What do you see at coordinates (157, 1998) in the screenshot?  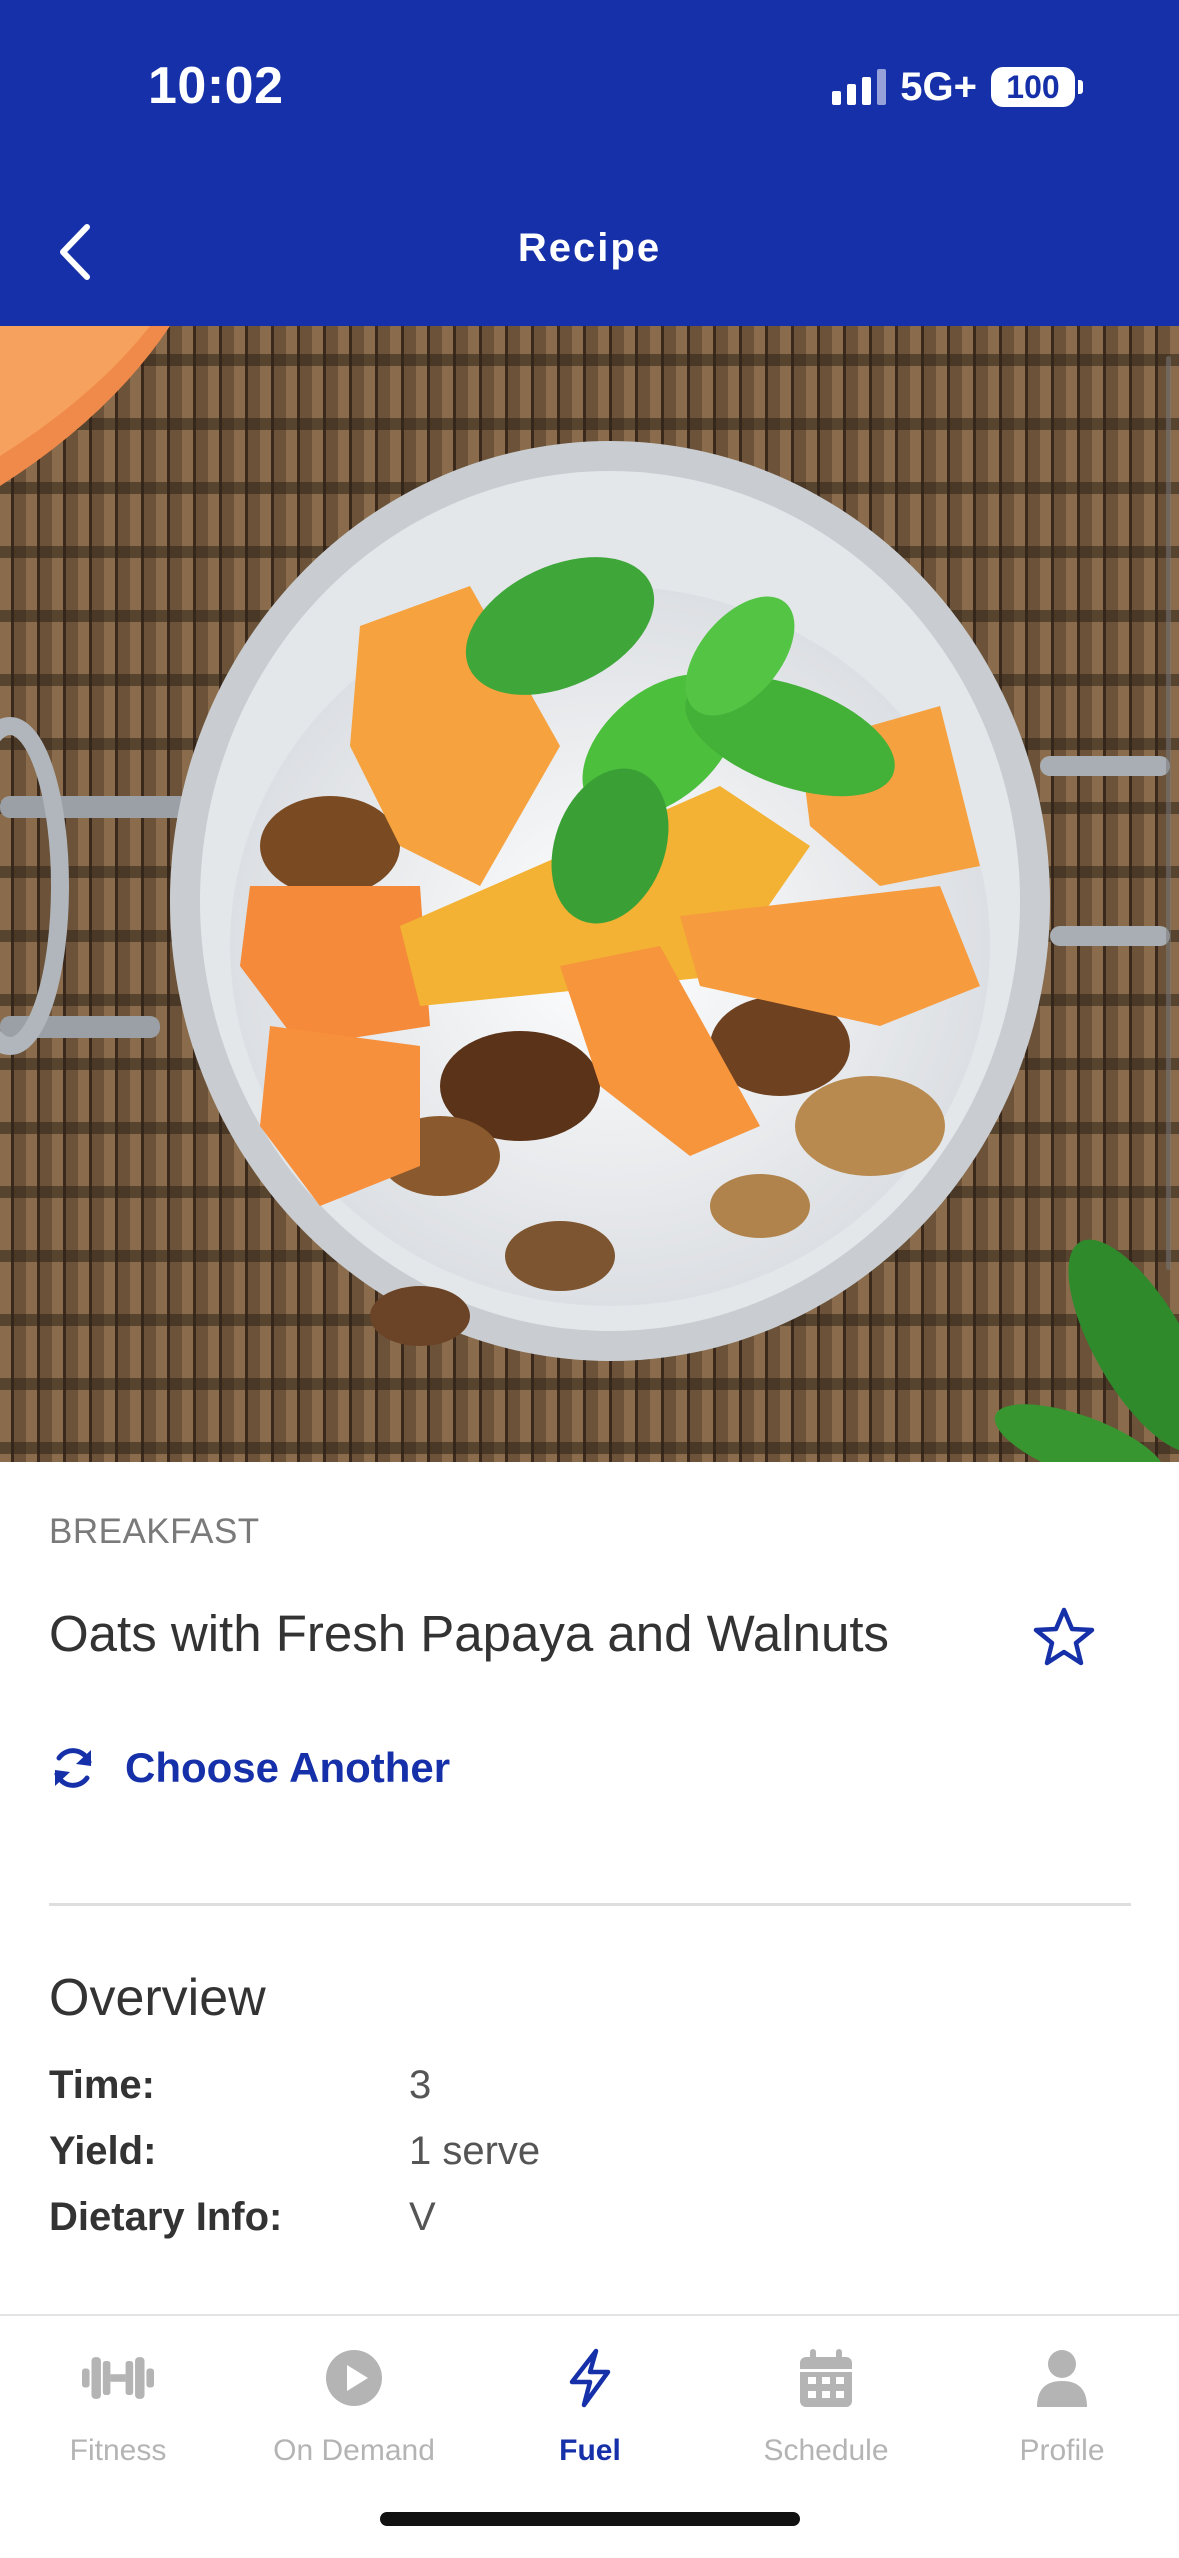 I see `overview-heading: Overview` at bounding box center [157, 1998].